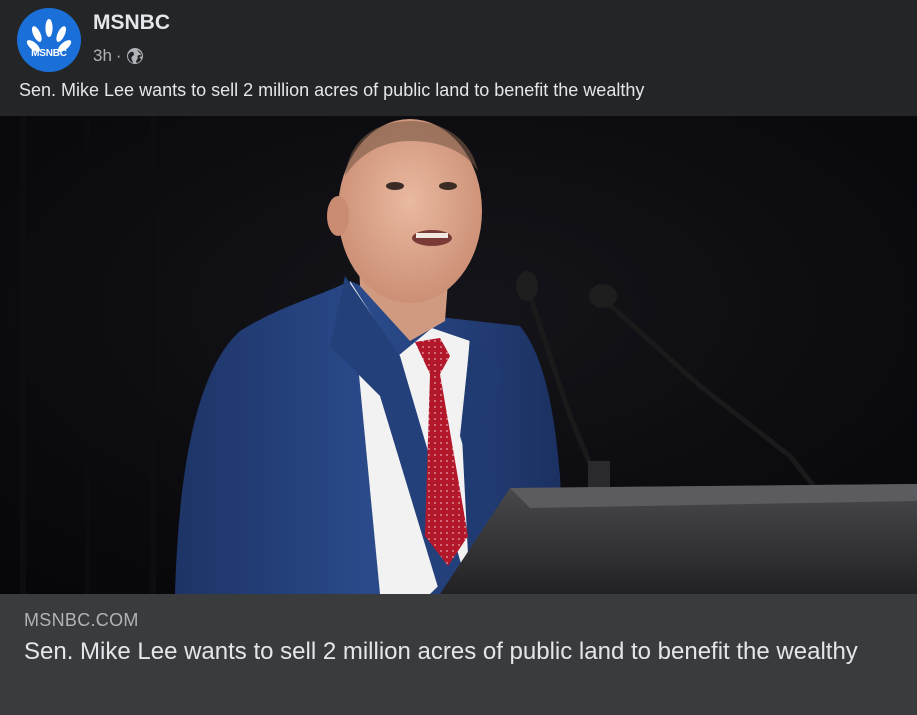 This screenshot has width=917, height=715. Describe the element at coordinates (131, 23) in the screenshot. I see `page-name: MSNBC` at that location.